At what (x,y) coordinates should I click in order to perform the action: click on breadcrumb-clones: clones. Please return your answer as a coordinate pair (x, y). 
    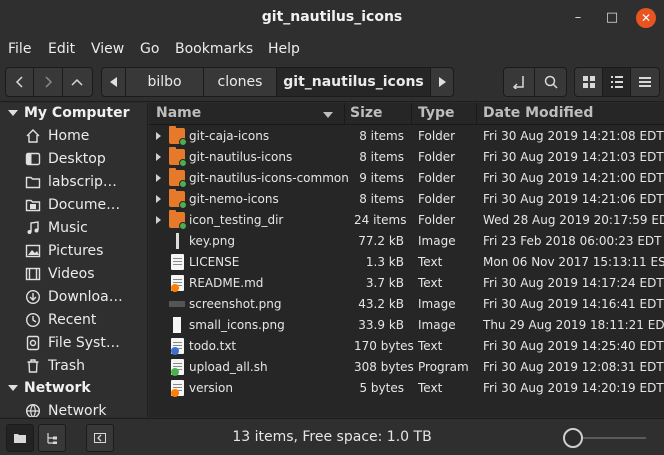
    Looking at the image, I should click on (240, 82).